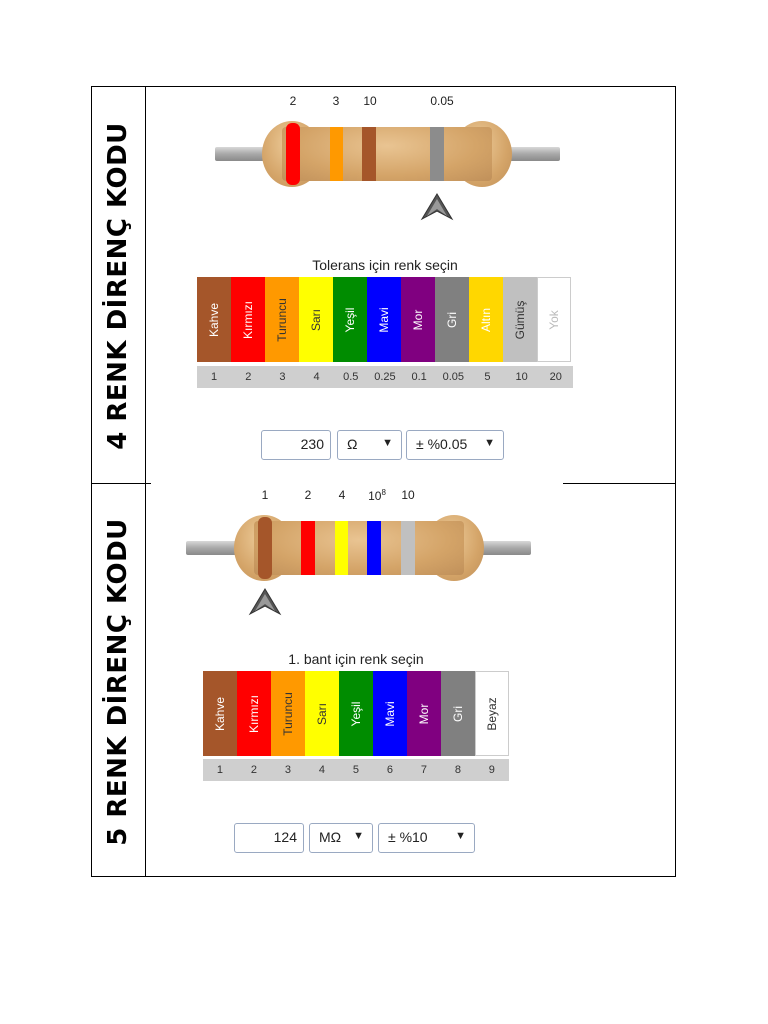  I want to click on band-label: 0.05, so click(442, 101).